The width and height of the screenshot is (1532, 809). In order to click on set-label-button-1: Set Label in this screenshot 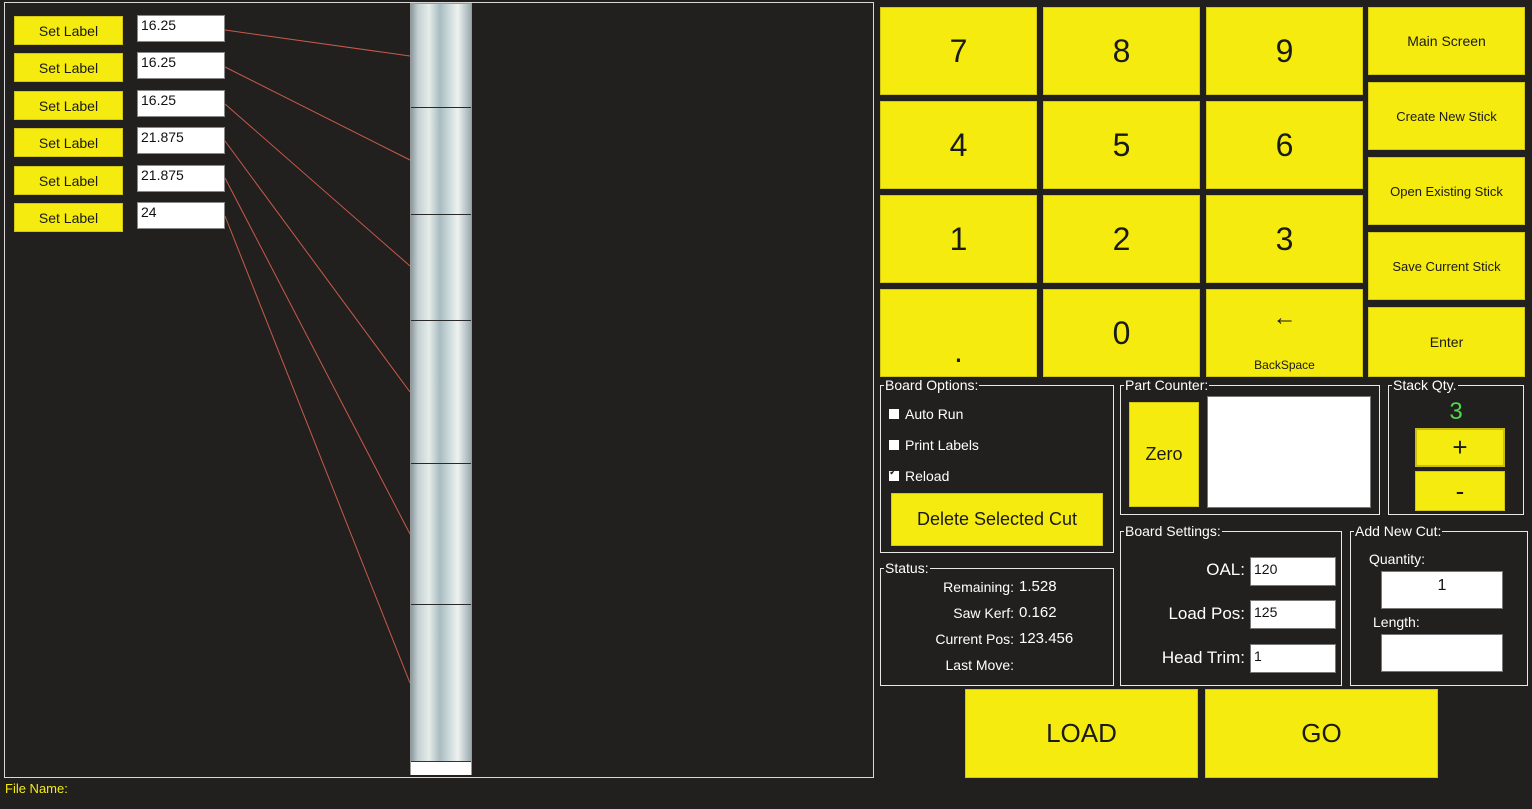, I will do `click(68, 30)`.